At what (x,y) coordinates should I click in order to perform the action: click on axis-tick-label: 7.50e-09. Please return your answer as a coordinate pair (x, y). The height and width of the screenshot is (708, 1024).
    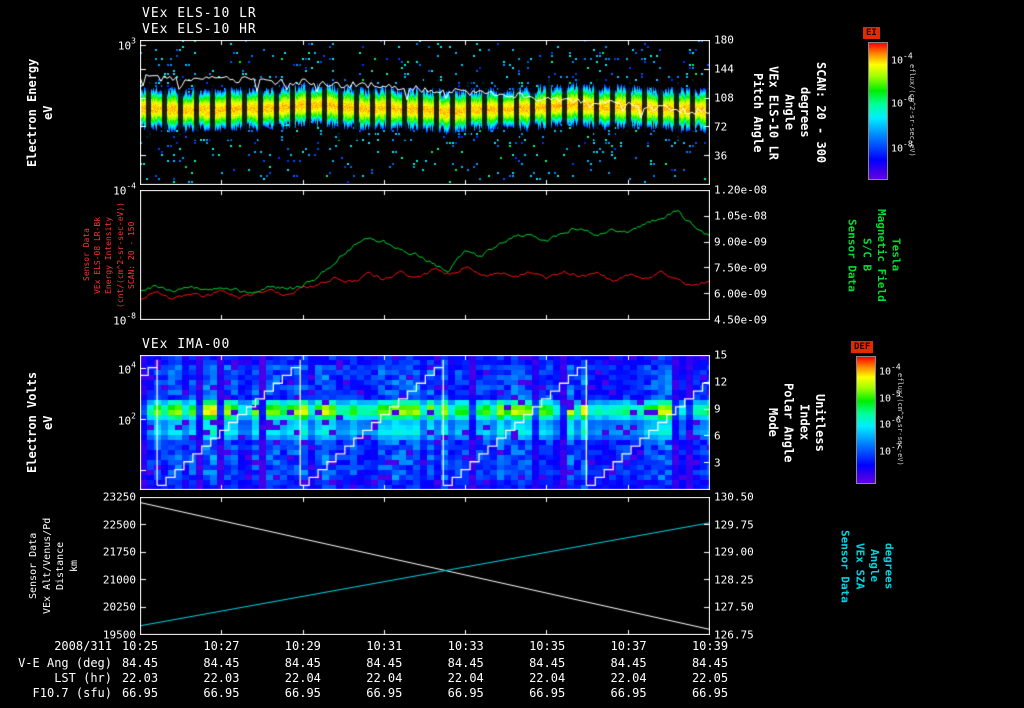
    Looking at the image, I should click on (740, 268).